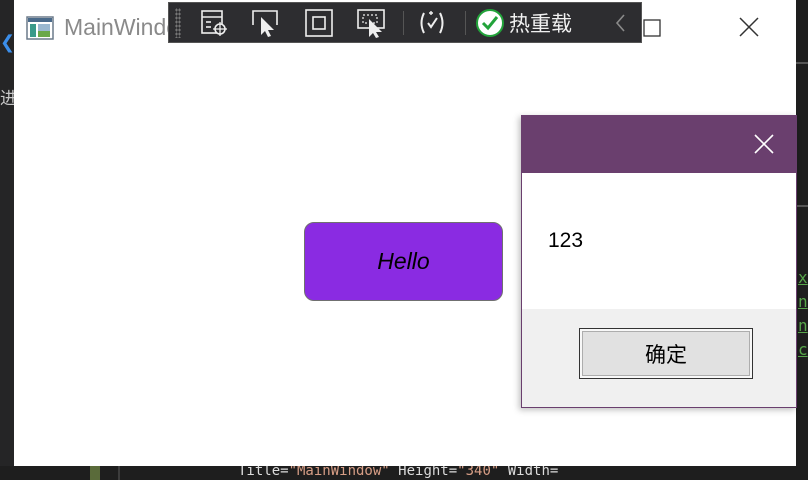  Describe the element at coordinates (8, 42) in the screenshot. I see `ide-expand-icon: ❮` at that location.